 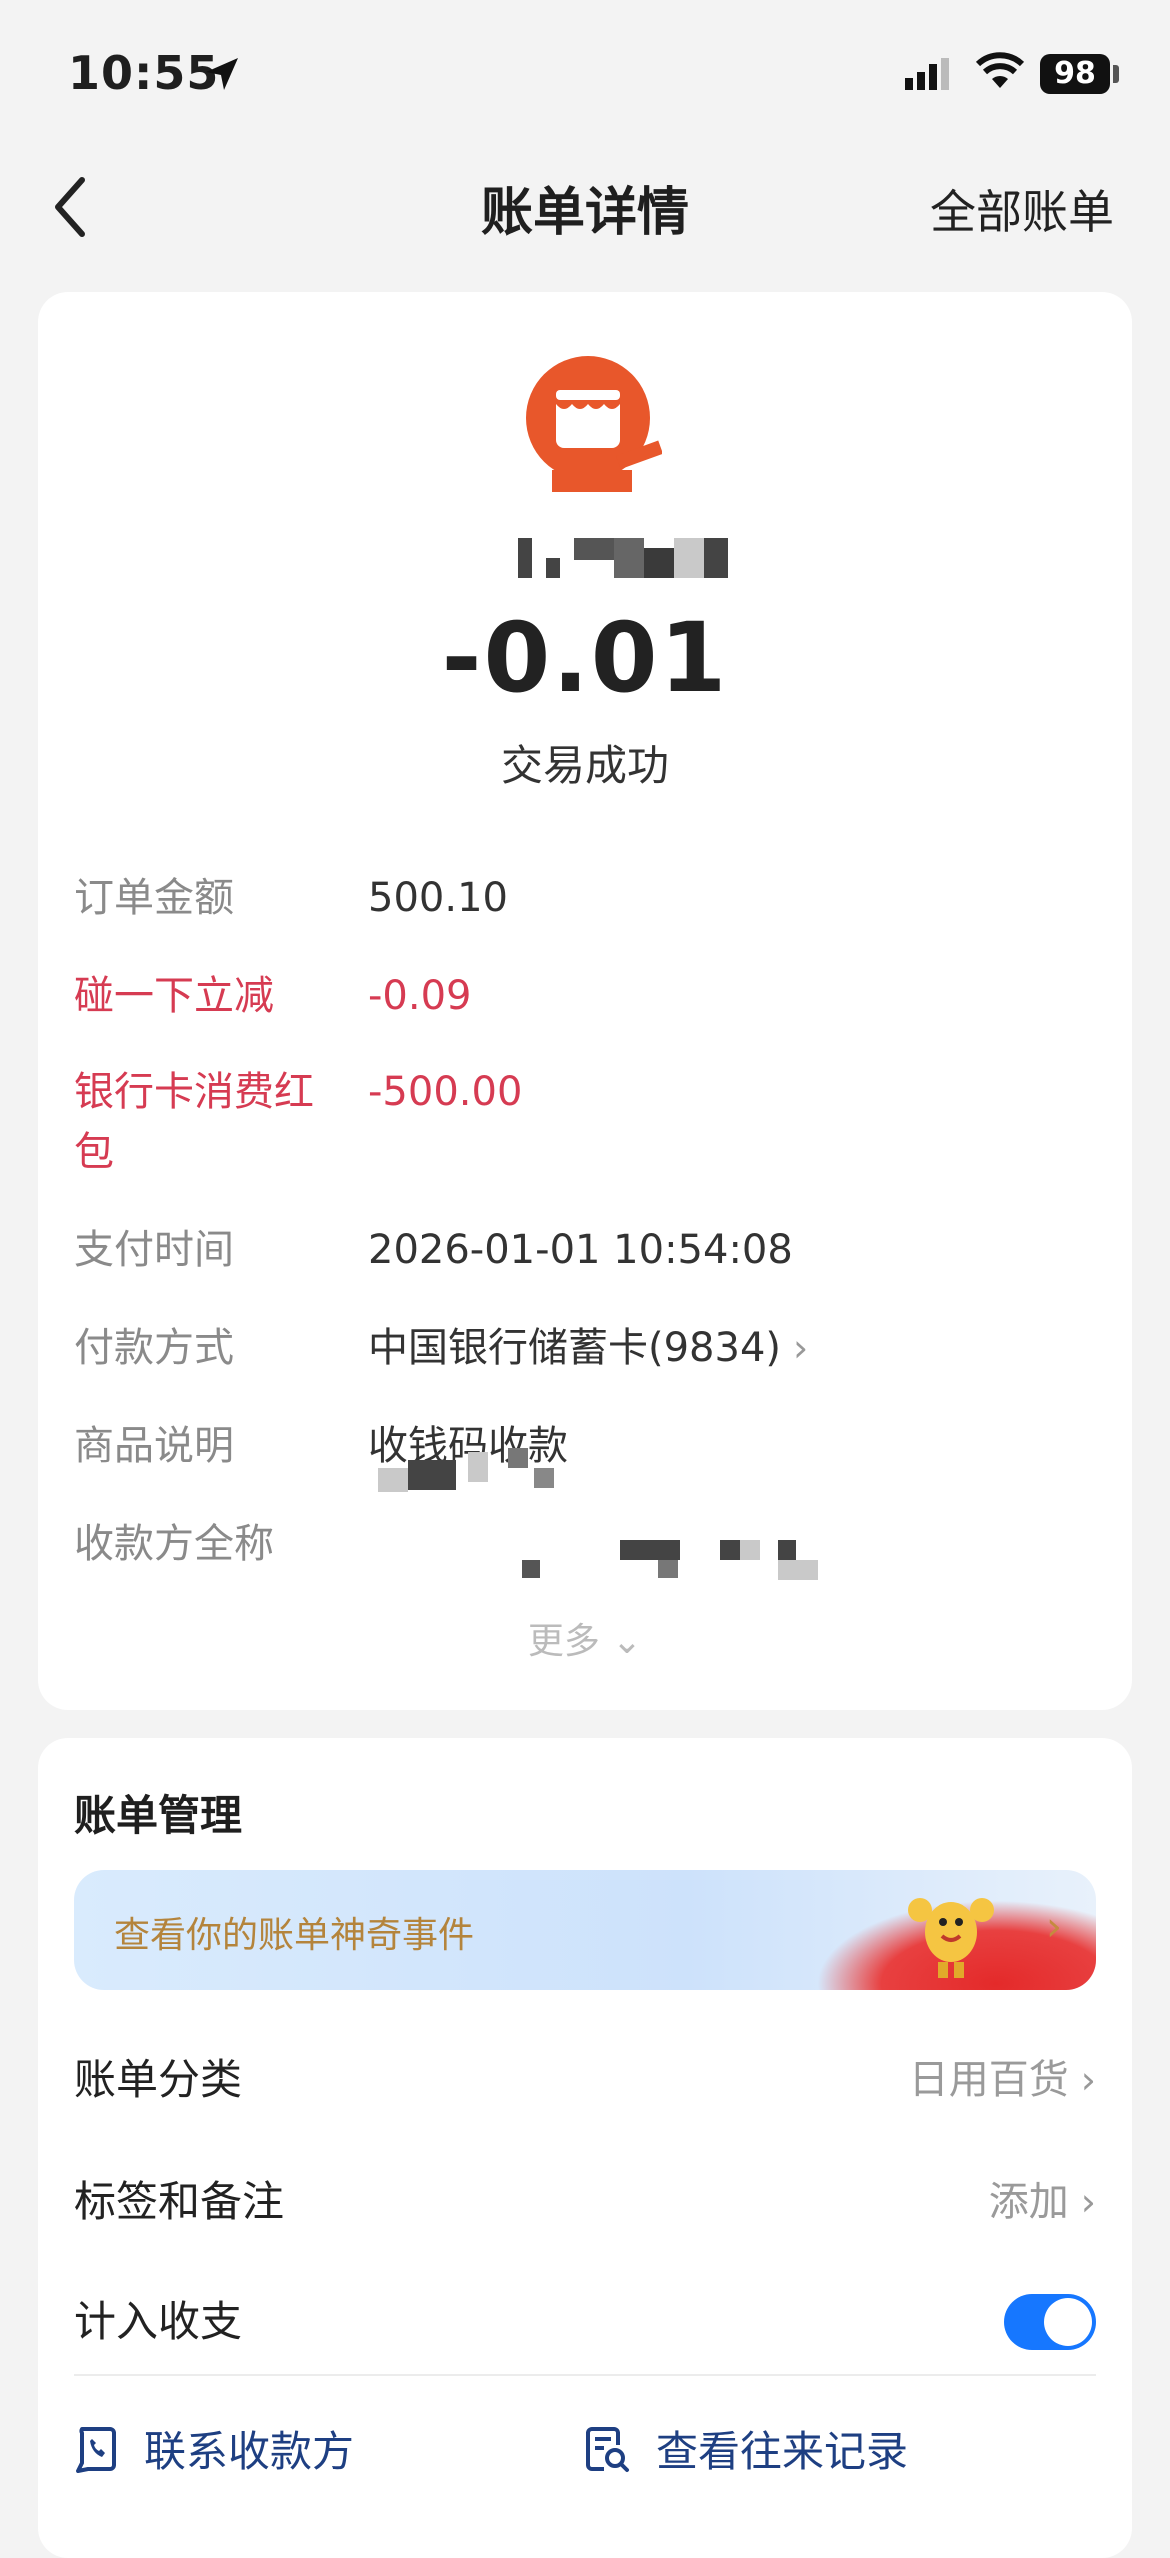 What do you see at coordinates (294, 1935) in the screenshot?
I see `banner-text: 查看你的账单神奇事件` at bounding box center [294, 1935].